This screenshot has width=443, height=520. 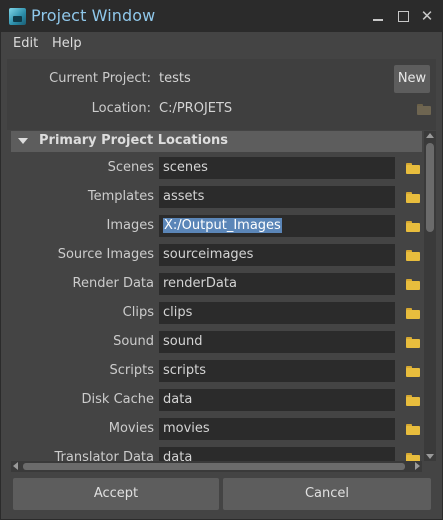 What do you see at coordinates (424, 109) in the screenshot?
I see `location-folder-icon` at bounding box center [424, 109].